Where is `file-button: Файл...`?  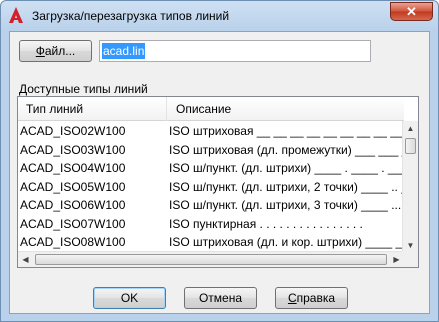 file-button: Файл... is located at coordinates (55, 51).